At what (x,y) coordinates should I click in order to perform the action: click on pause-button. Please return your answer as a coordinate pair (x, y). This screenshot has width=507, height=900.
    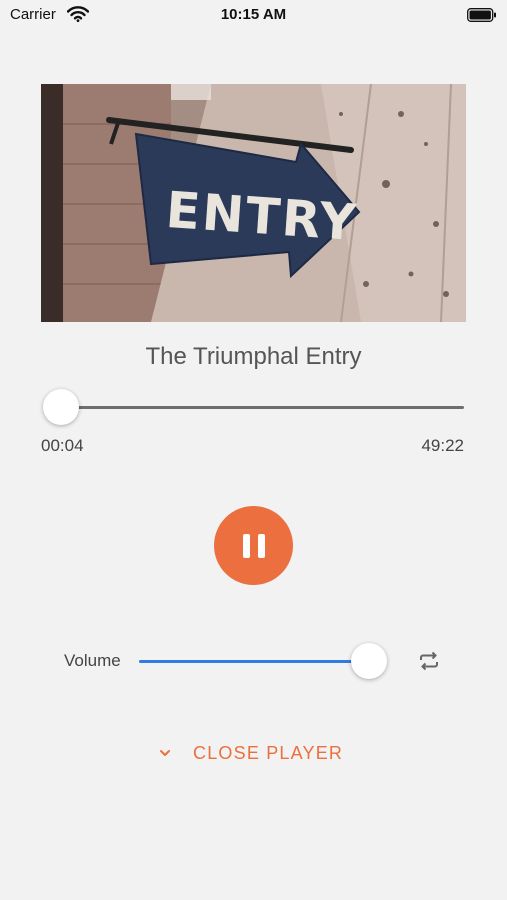
    Looking at the image, I should click on (253, 545).